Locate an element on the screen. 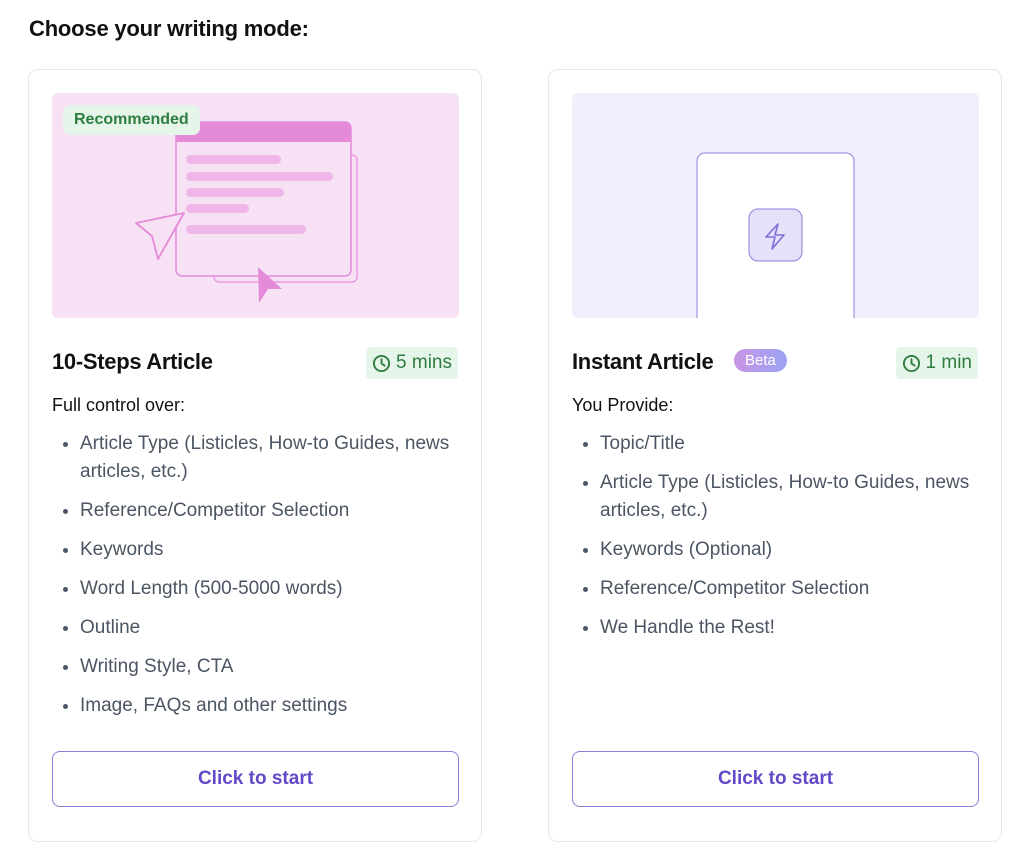 The image size is (1024, 868). list-item: Outline is located at coordinates (252, 628).